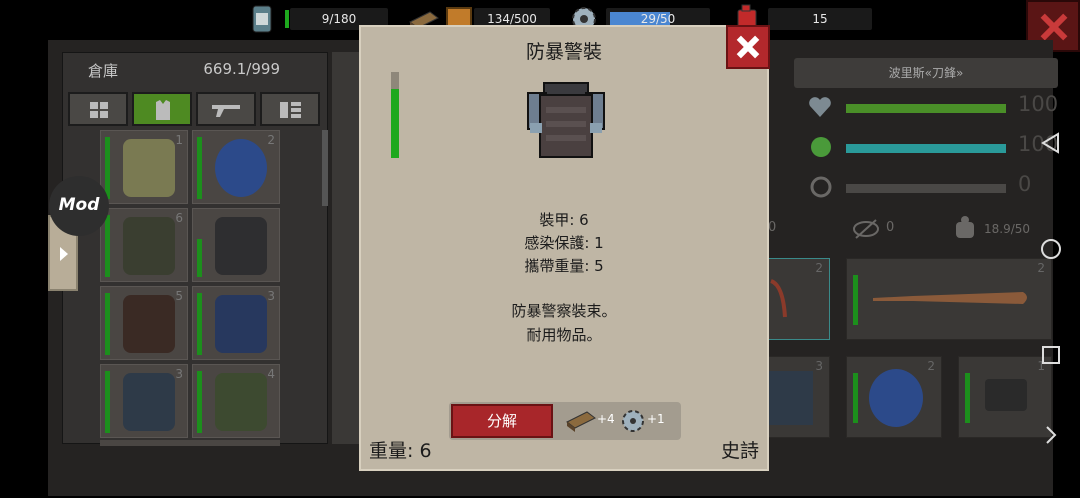 This screenshot has height=498, width=1080. I want to click on parts-yield: +1, so click(656, 419).